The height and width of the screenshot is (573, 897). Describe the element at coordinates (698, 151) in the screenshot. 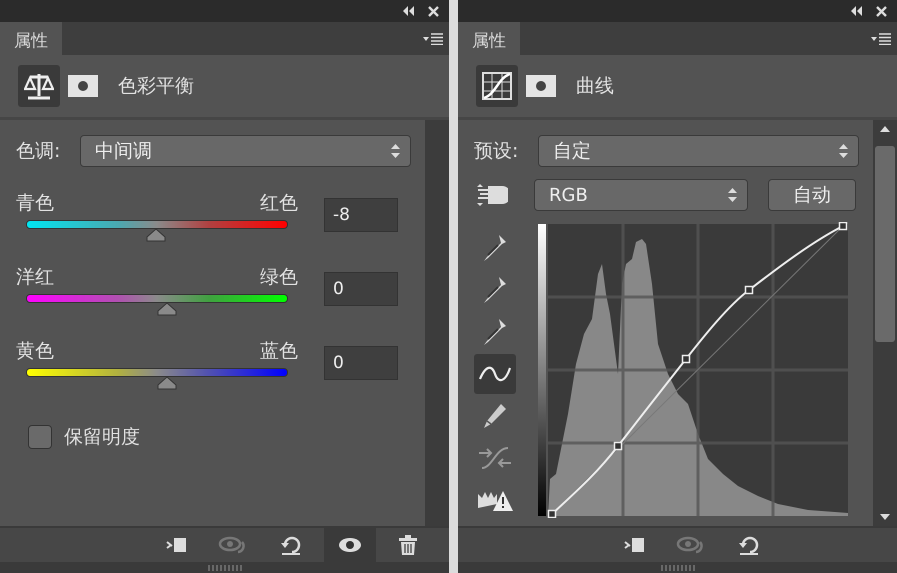

I see `preset-dropdown: 自定` at that location.